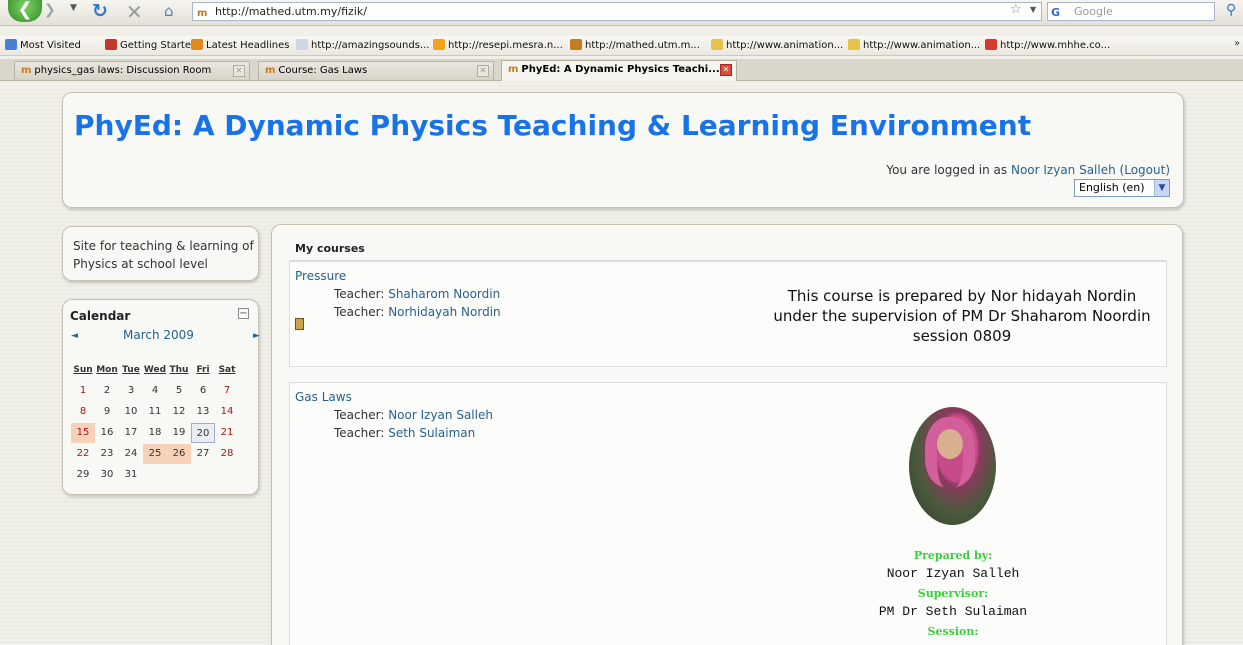 This screenshot has height=645, width=1243. What do you see at coordinates (179, 412) in the screenshot?
I see `calendar-day: 12` at bounding box center [179, 412].